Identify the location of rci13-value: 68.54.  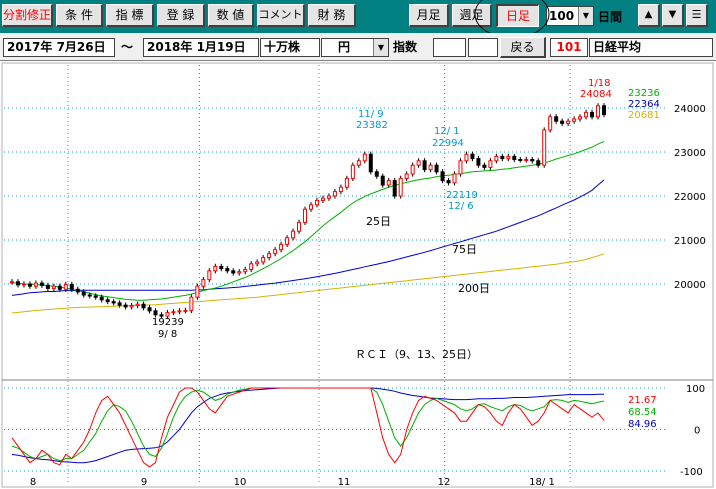
(642, 412).